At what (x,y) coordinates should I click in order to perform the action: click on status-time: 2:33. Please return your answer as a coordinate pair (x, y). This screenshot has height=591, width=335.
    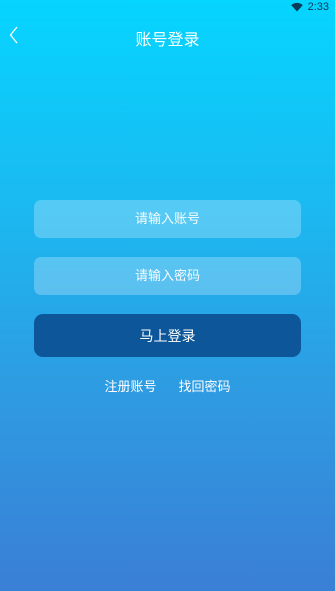
    Looking at the image, I should click on (318, 7).